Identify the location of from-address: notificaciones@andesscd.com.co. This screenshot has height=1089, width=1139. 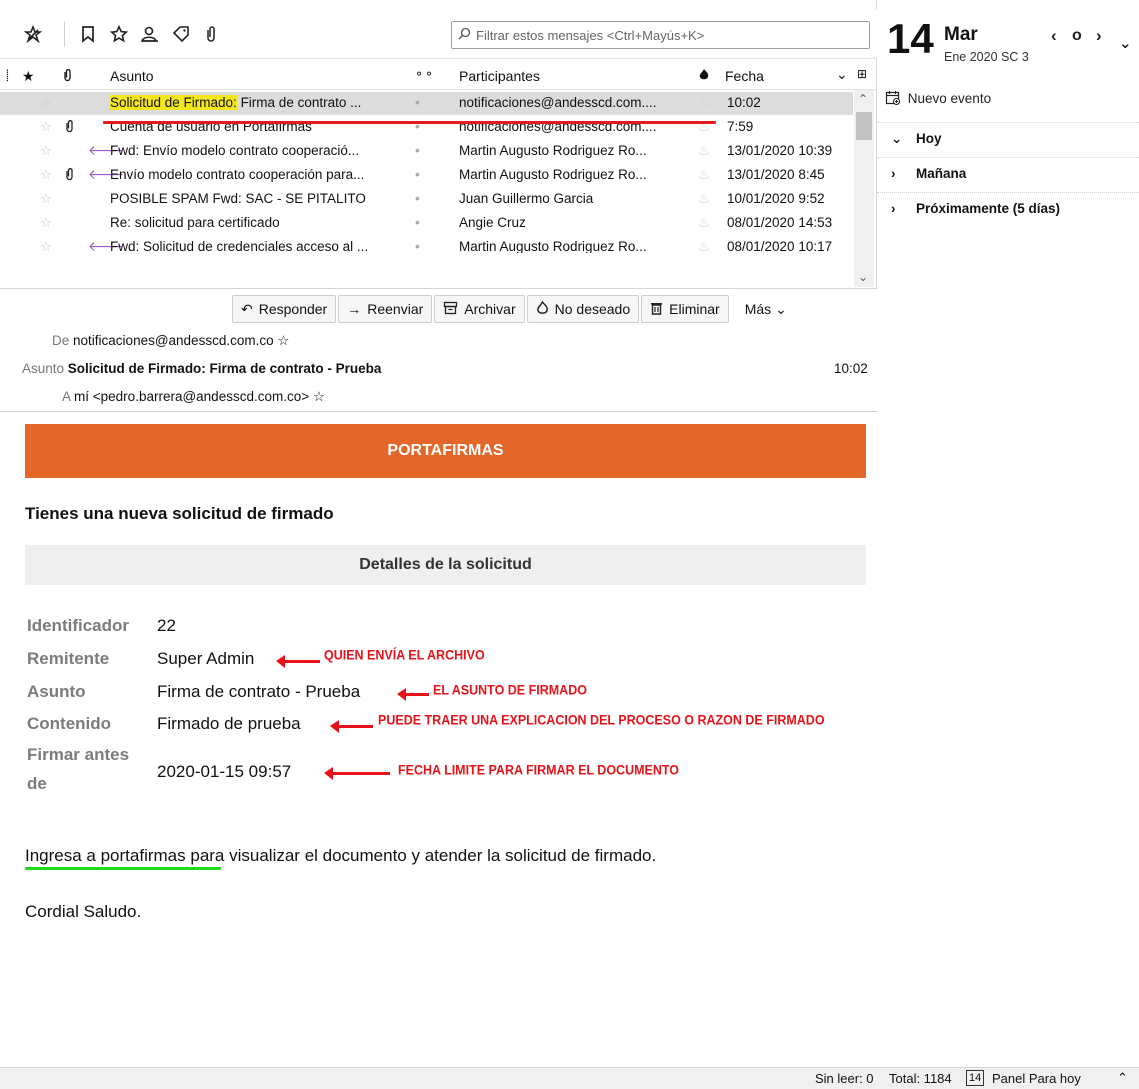
(173, 340).